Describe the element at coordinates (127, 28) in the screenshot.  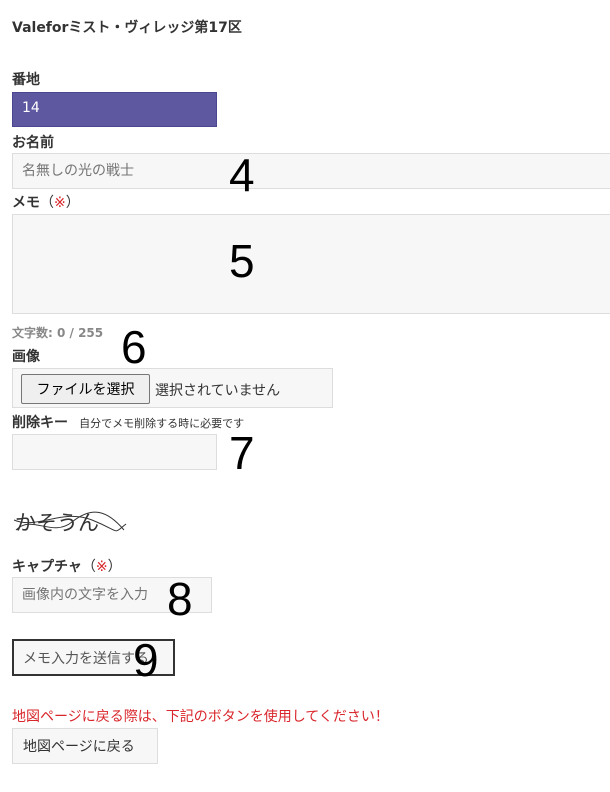
I see `page-title: Valeforミスト・ヴィレッジ第17区` at that location.